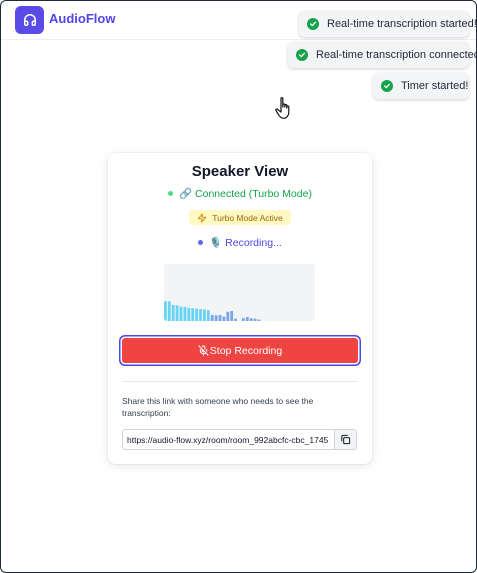 The image size is (477, 573). Describe the element at coordinates (245, 194) in the screenshot. I see `connection-status-text: 🔗 Connected (Turbo Mode)` at that location.